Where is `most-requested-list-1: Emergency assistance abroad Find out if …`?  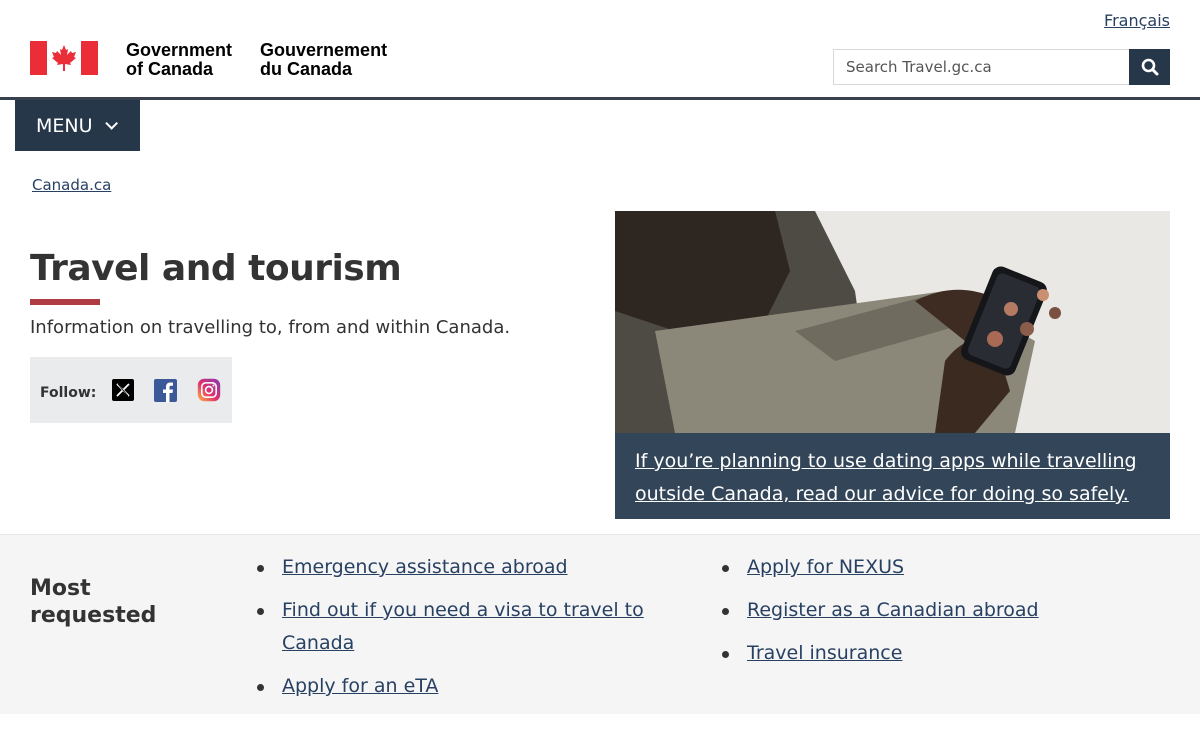 most-requested-list-1: Emergency assistance abroad Find out if … is located at coordinates (462, 632).